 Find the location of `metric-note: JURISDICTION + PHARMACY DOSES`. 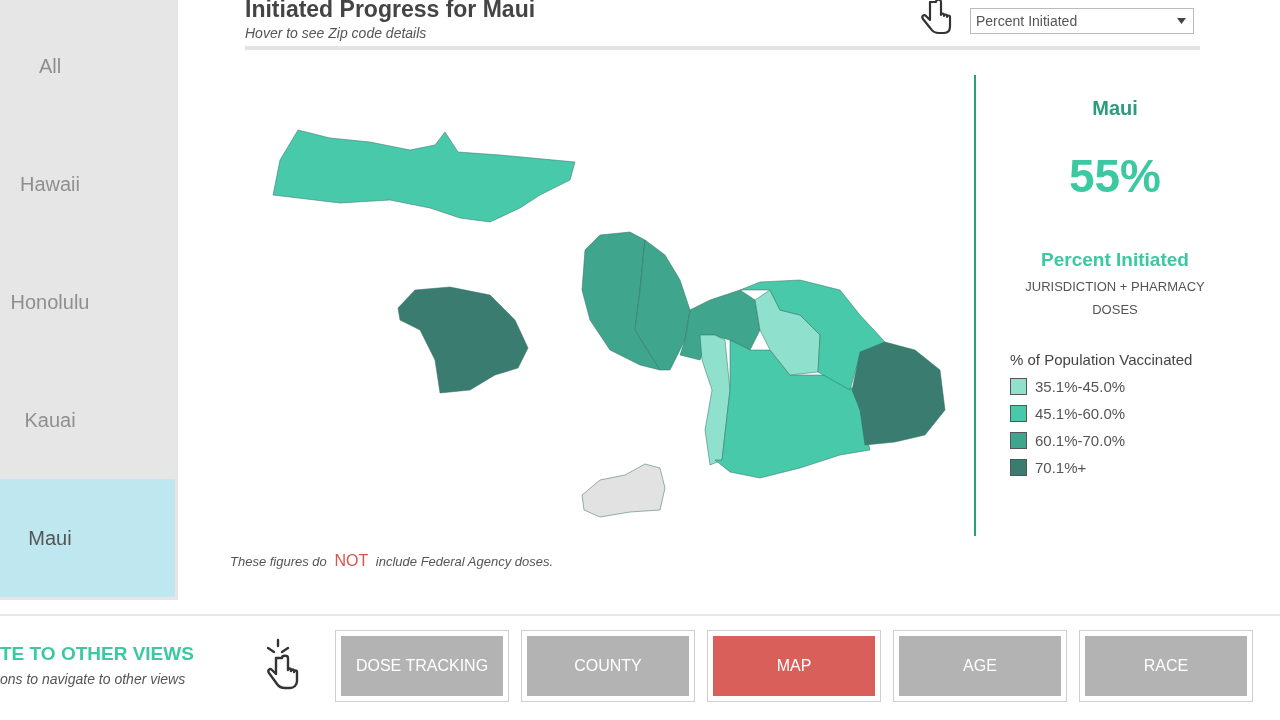

metric-note: JURISDICTION + PHARMACY DOSES is located at coordinates (1115, 298).